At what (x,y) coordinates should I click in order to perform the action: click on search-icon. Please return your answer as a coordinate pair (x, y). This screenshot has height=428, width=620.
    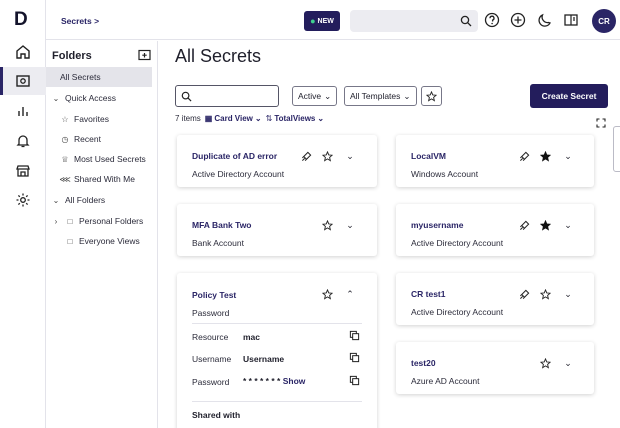
    Looking at the image, I should click on (186, 96).